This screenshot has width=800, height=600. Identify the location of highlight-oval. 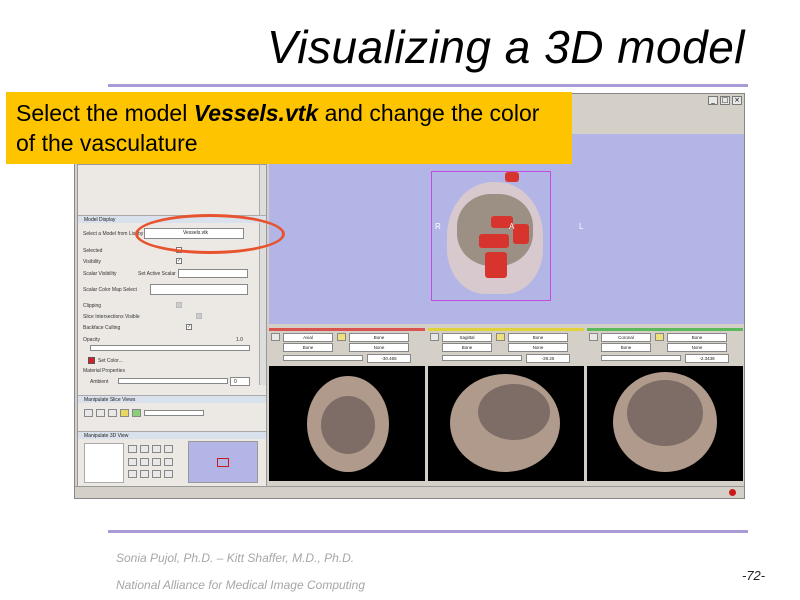
(210, 234).